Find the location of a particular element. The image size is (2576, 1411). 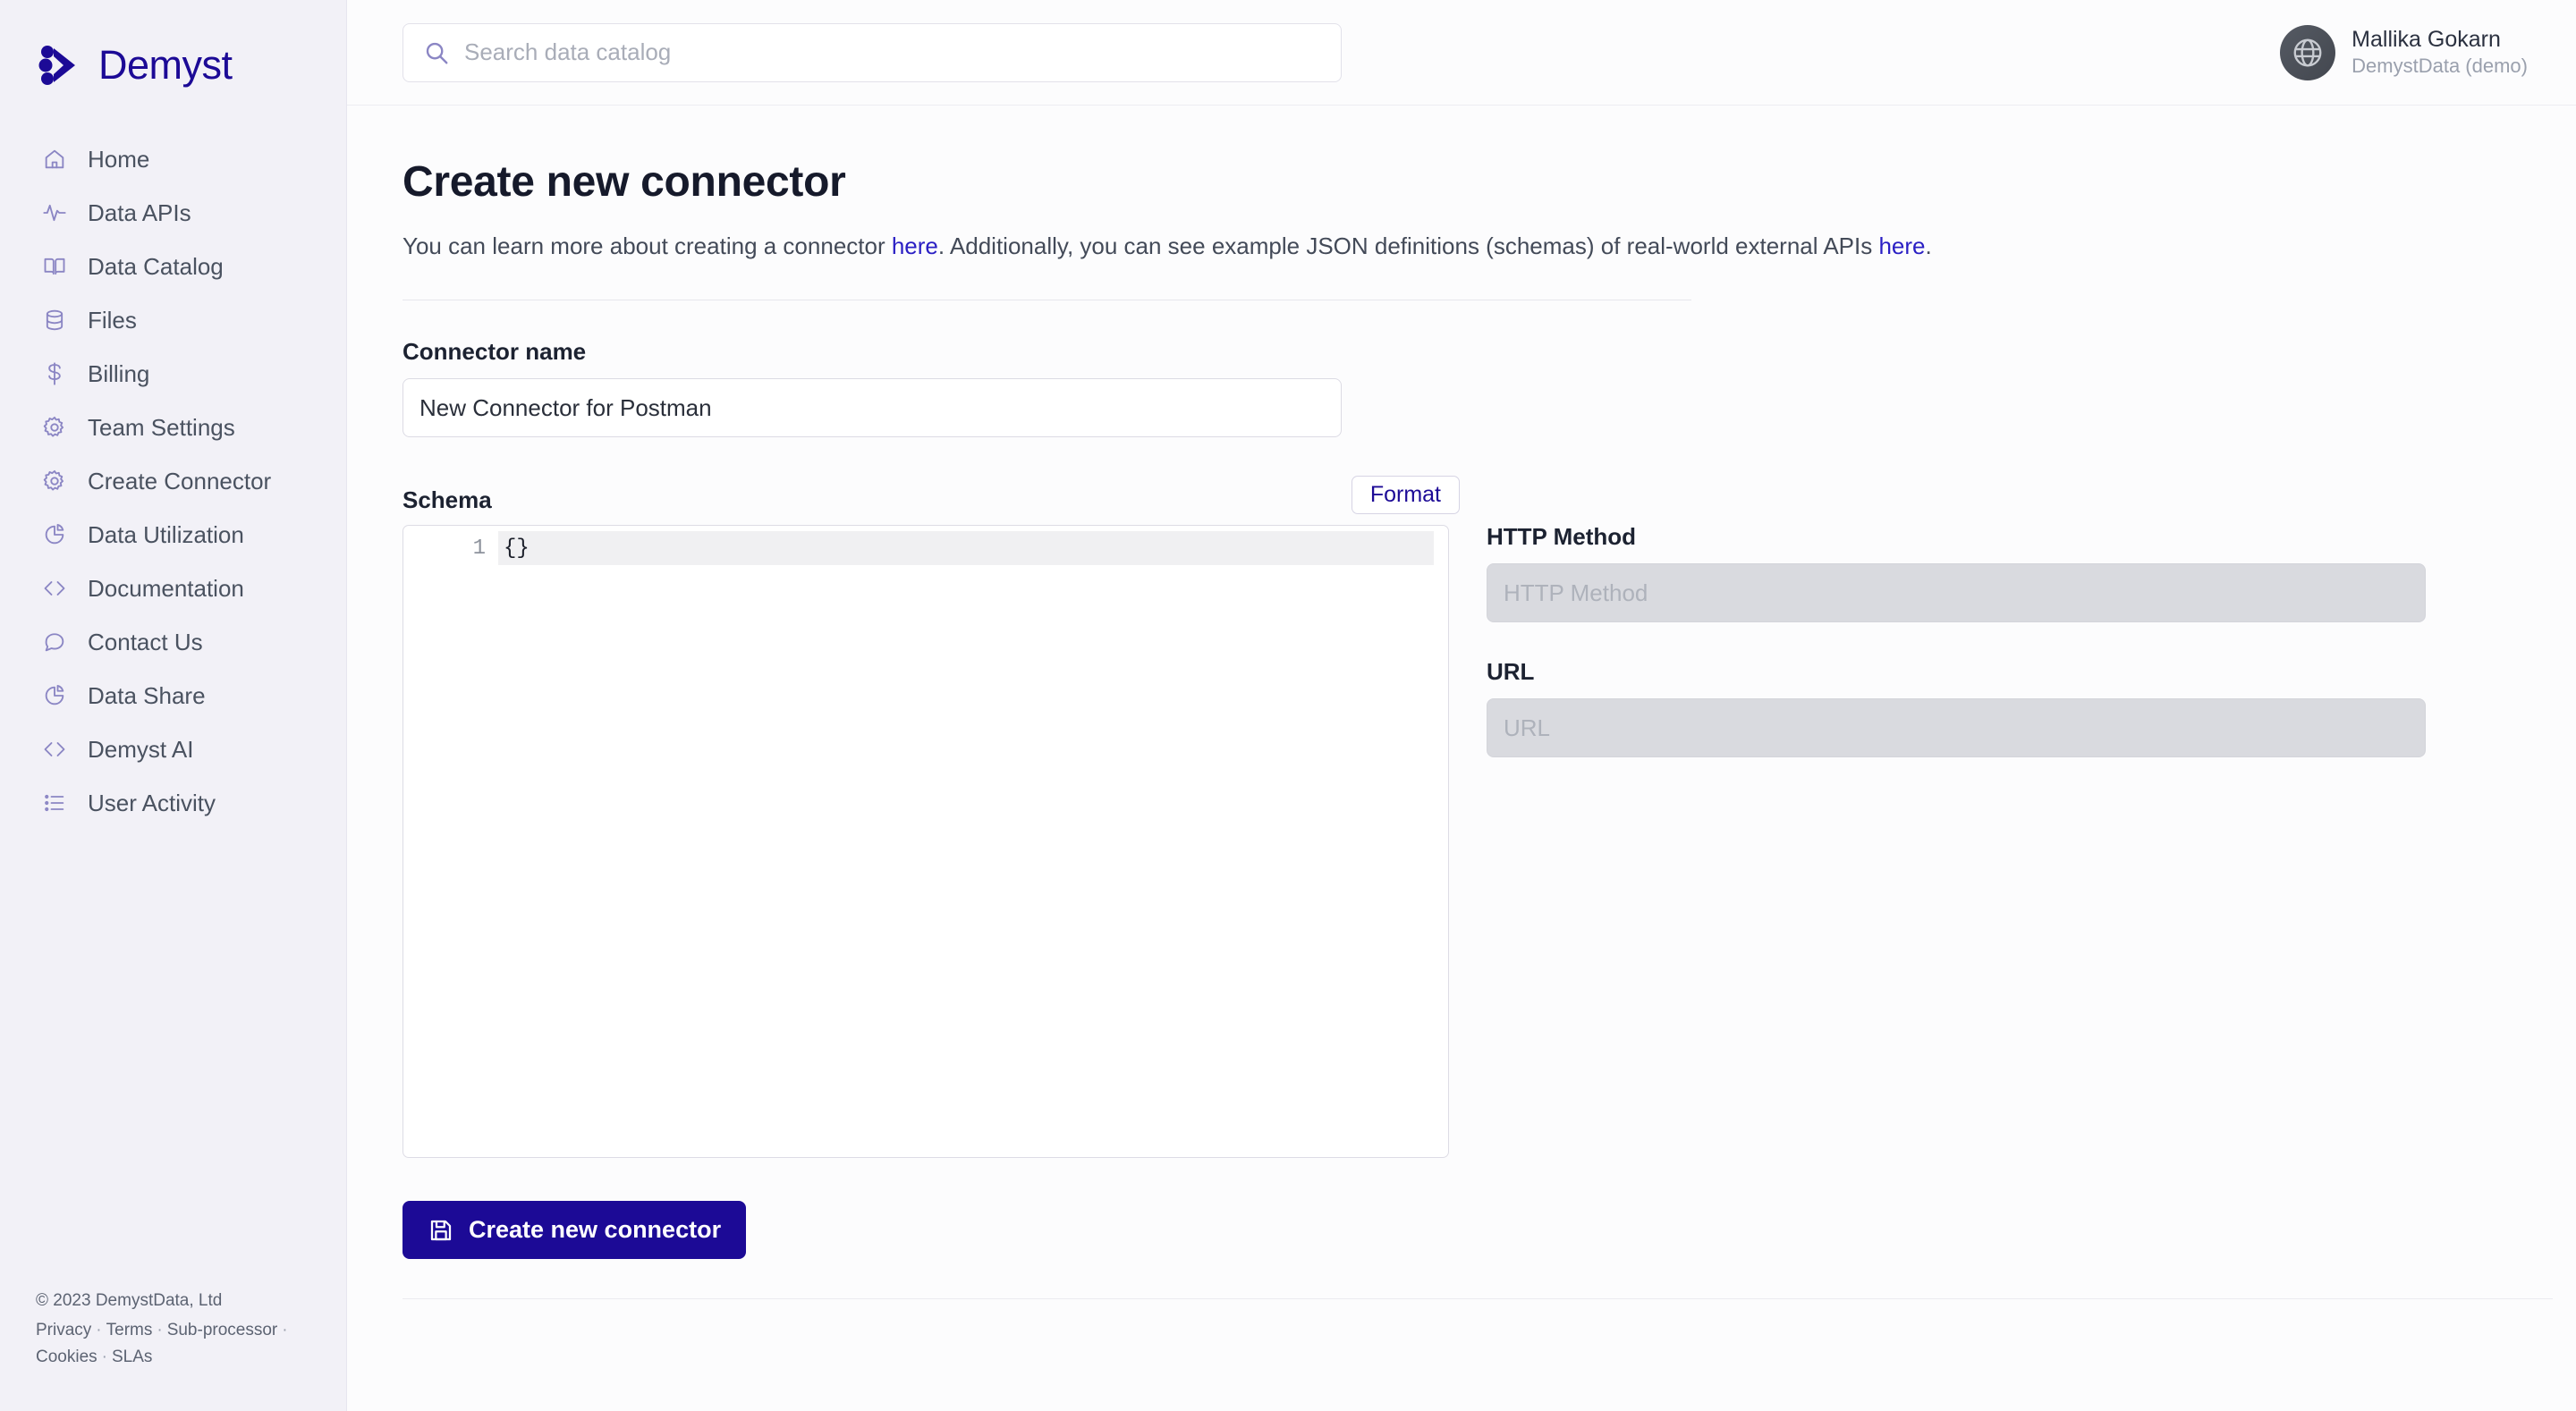

sidebar-item-label: Billing is located at coordinates (119, 373).